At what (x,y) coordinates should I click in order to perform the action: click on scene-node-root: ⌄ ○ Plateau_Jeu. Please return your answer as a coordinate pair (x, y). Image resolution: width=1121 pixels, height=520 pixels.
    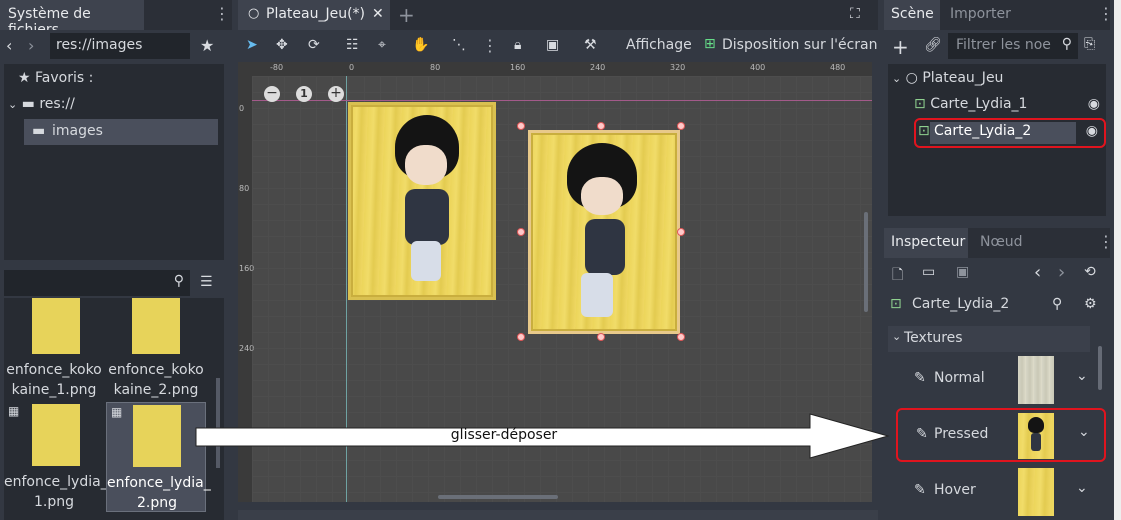
    Looking at the image, I should click on (947, 78).